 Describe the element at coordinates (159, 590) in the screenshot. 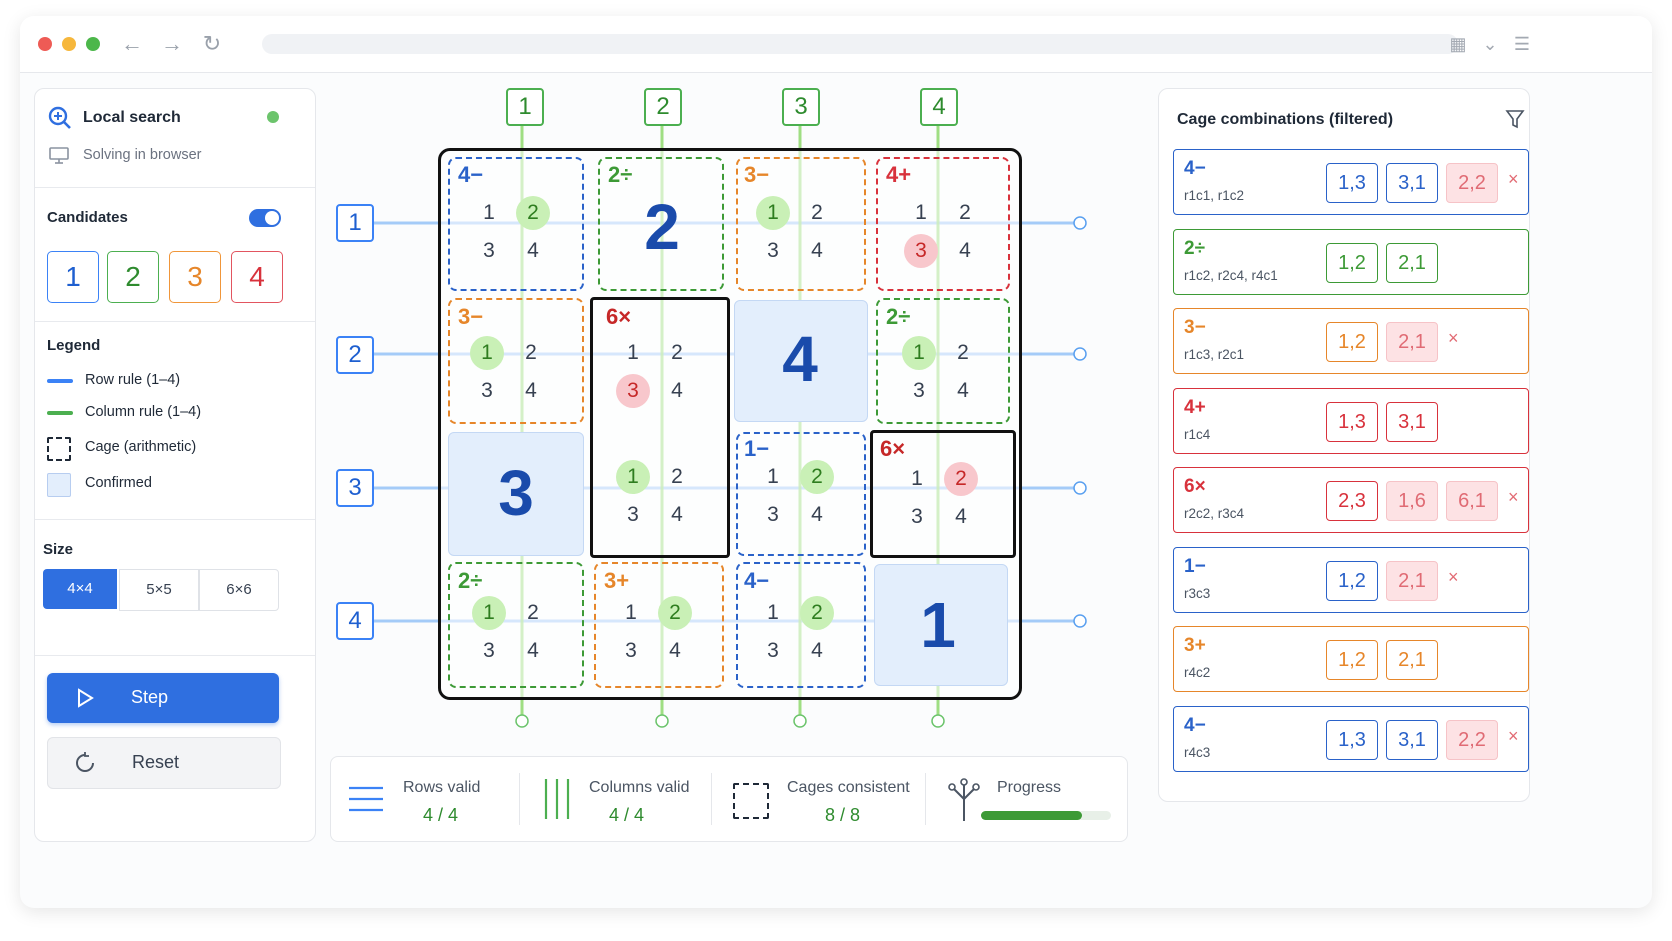

I see `size-5x5-button: 5×5` at that location.